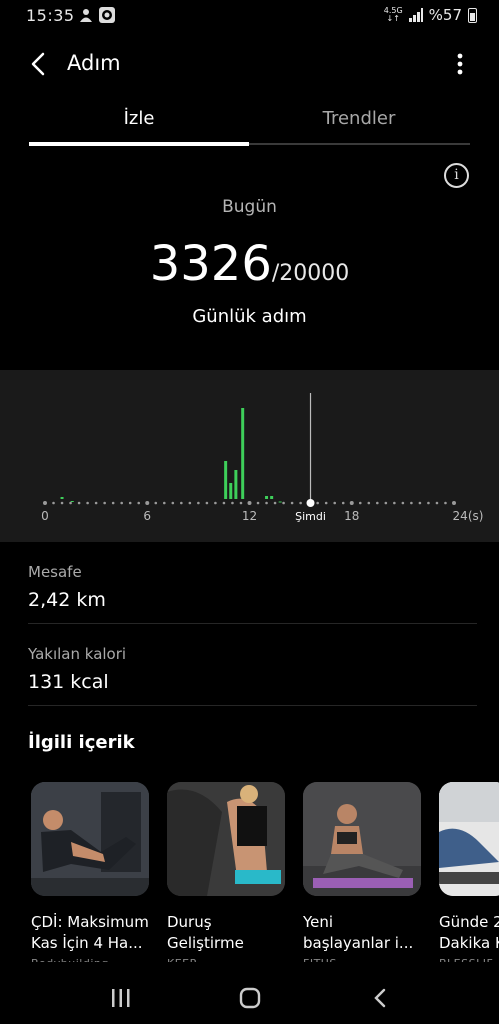 The image size is (499, 1024). What do you see at coordinates (310, 516) in the screenshot?
I see `x-tick-label: Şimdi` at bounding box center [310, 516].